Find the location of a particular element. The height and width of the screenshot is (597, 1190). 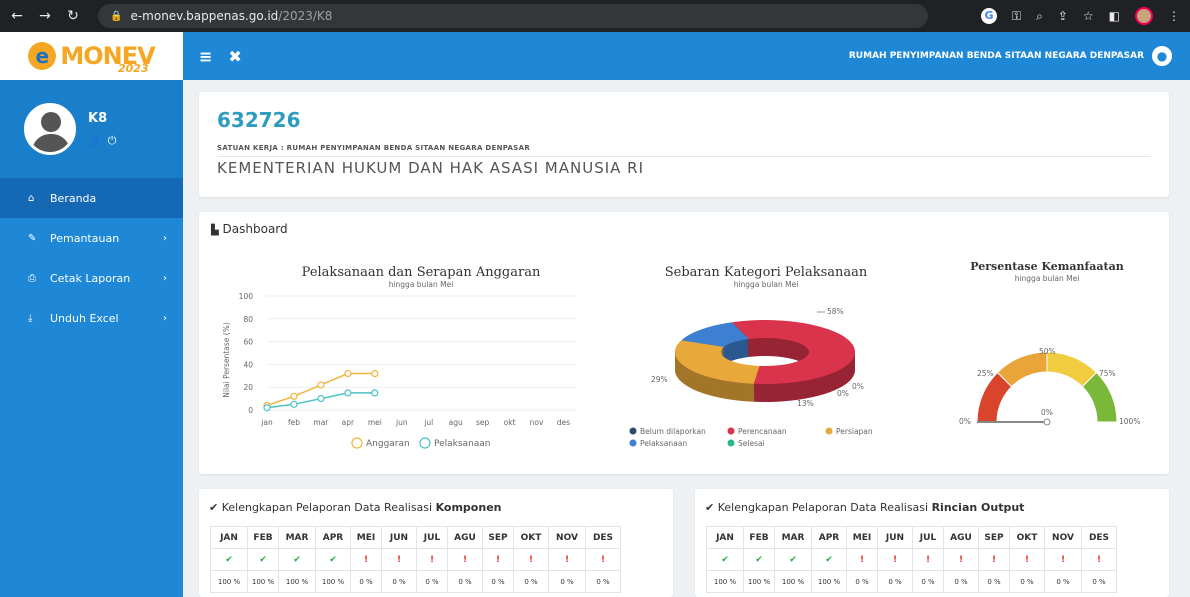

url-host: e-monev.bappenas.go.id is located at coordinates (204, 16).